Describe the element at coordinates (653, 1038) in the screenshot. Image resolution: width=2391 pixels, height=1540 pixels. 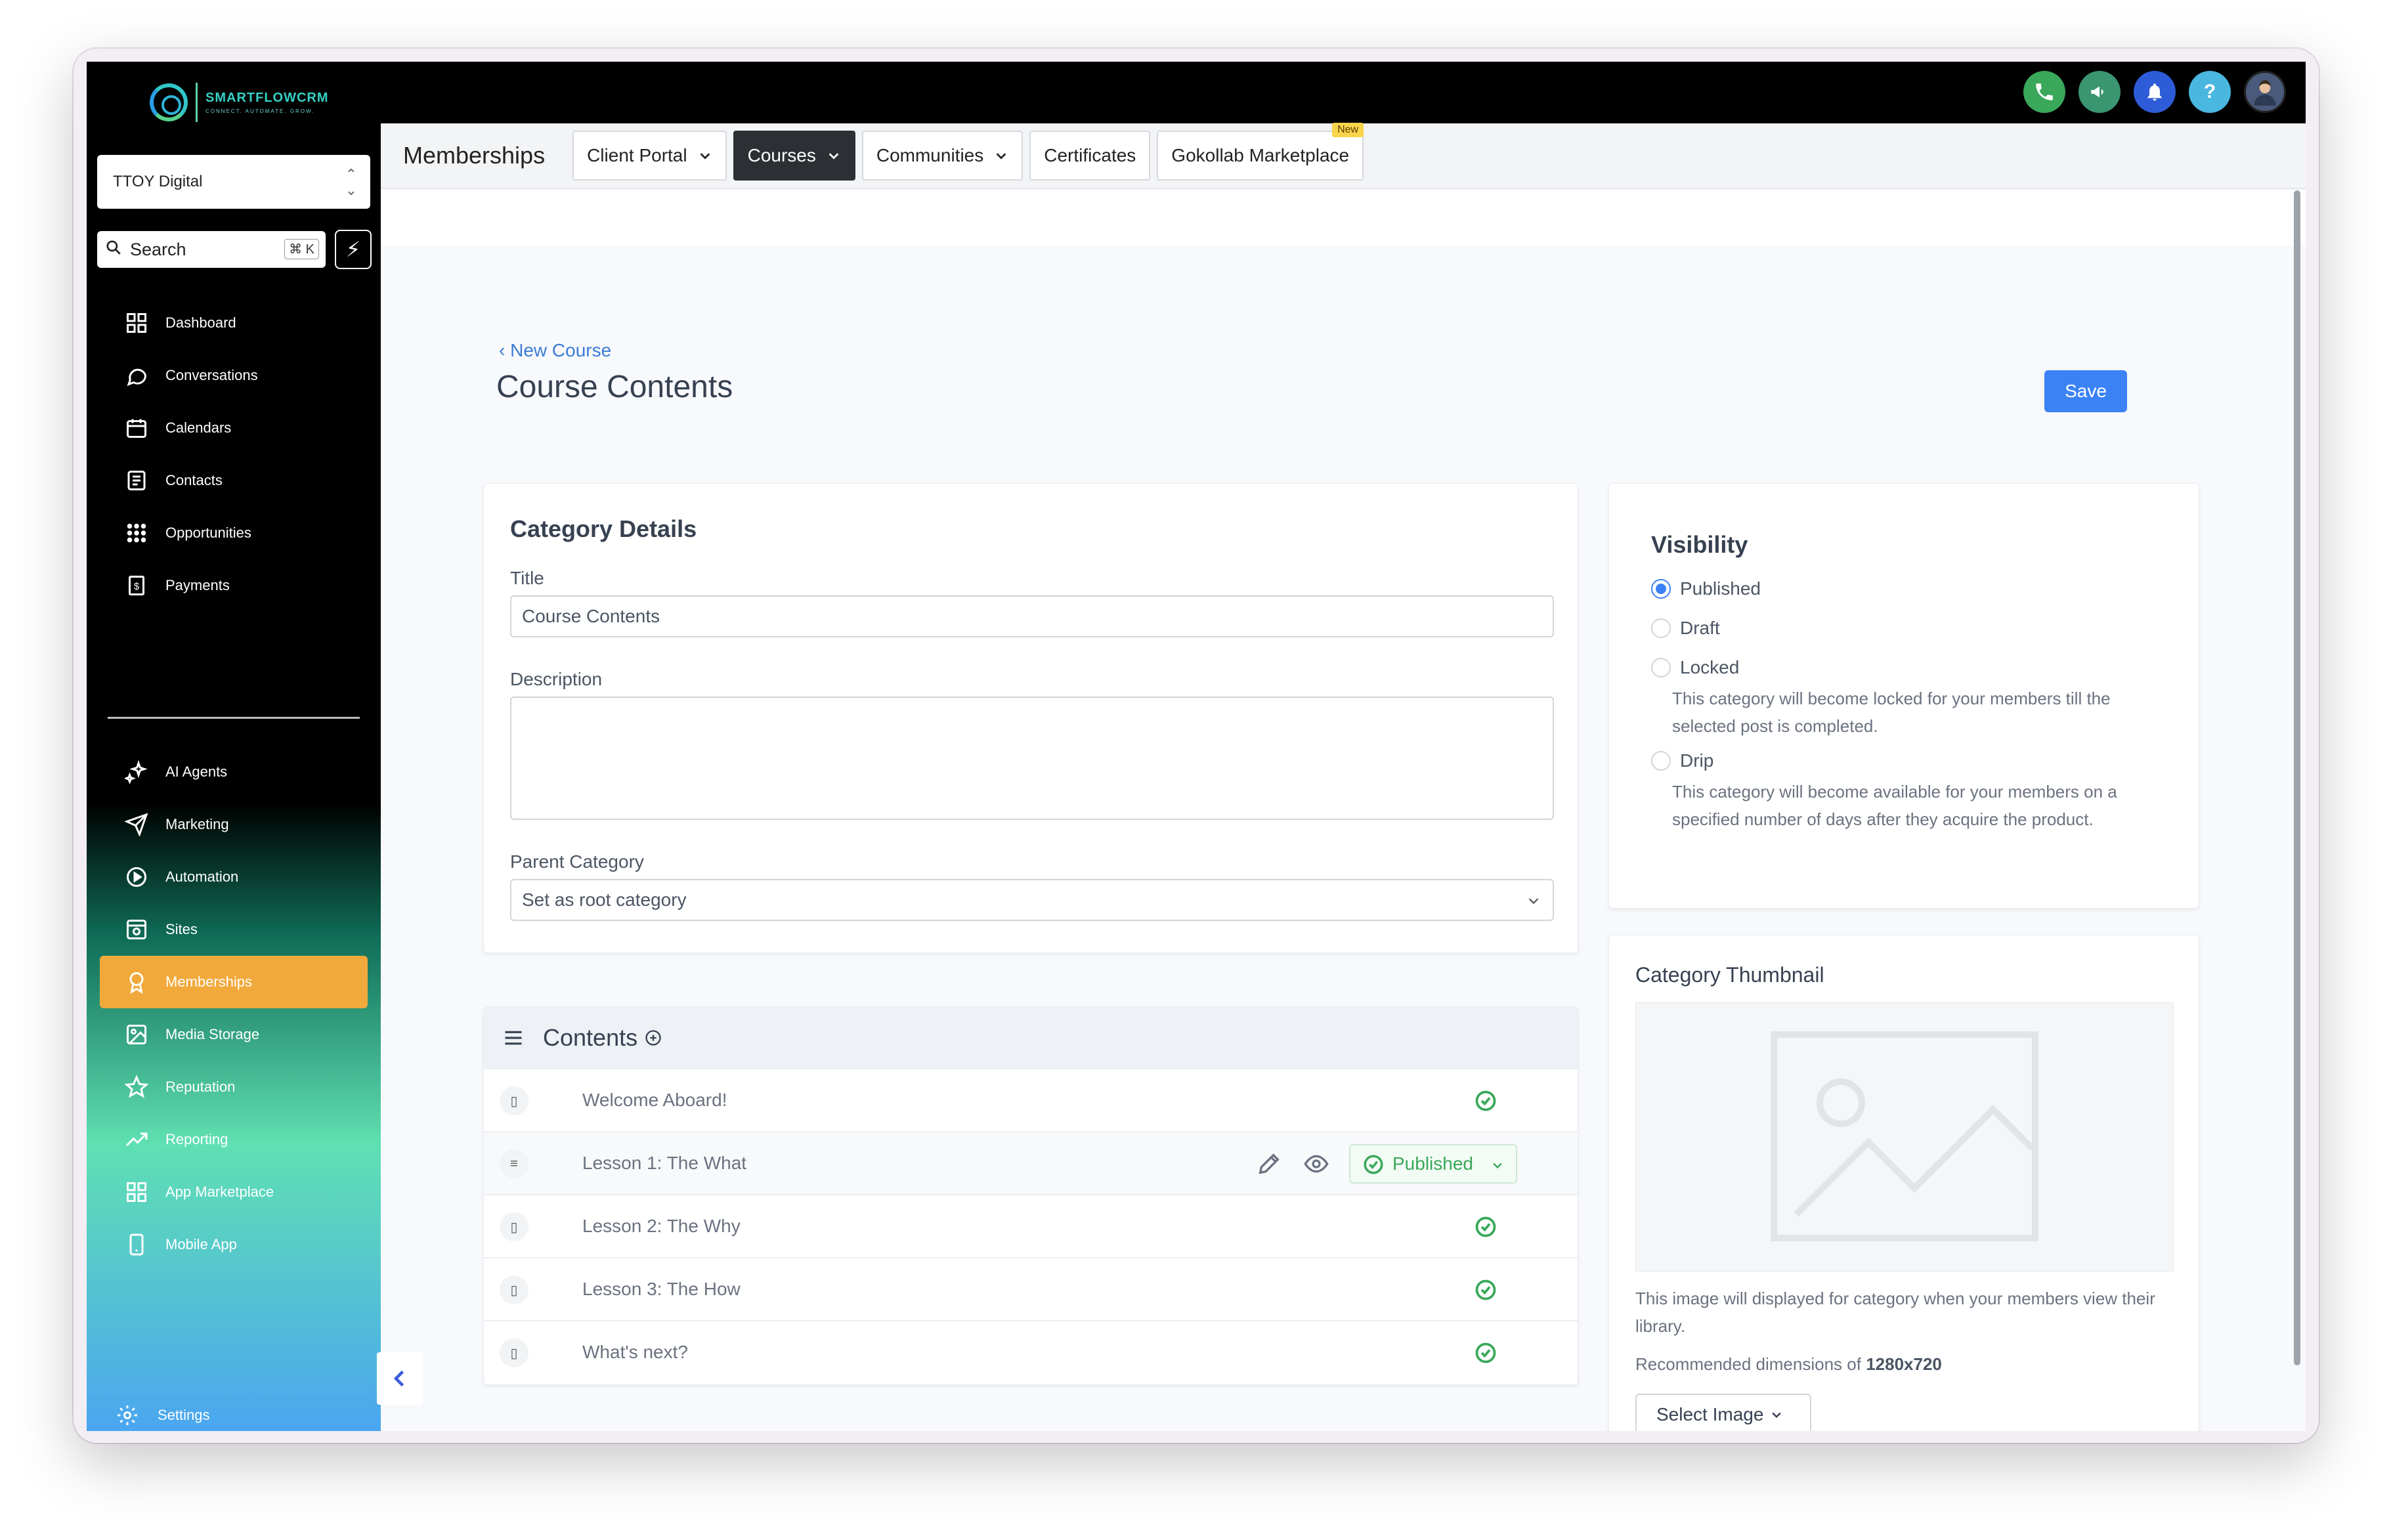
I see `add-circle-icon` at that location.